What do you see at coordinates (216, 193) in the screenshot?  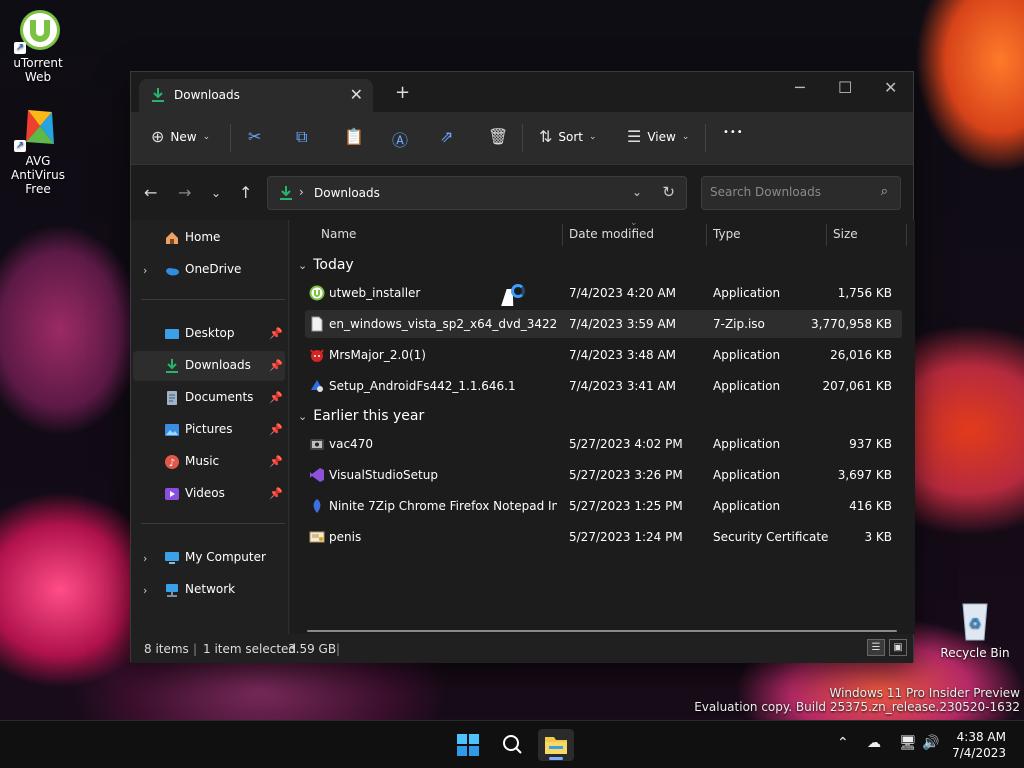 I see `recent-locations-button: ⌄` at bounding box center [216, 193].